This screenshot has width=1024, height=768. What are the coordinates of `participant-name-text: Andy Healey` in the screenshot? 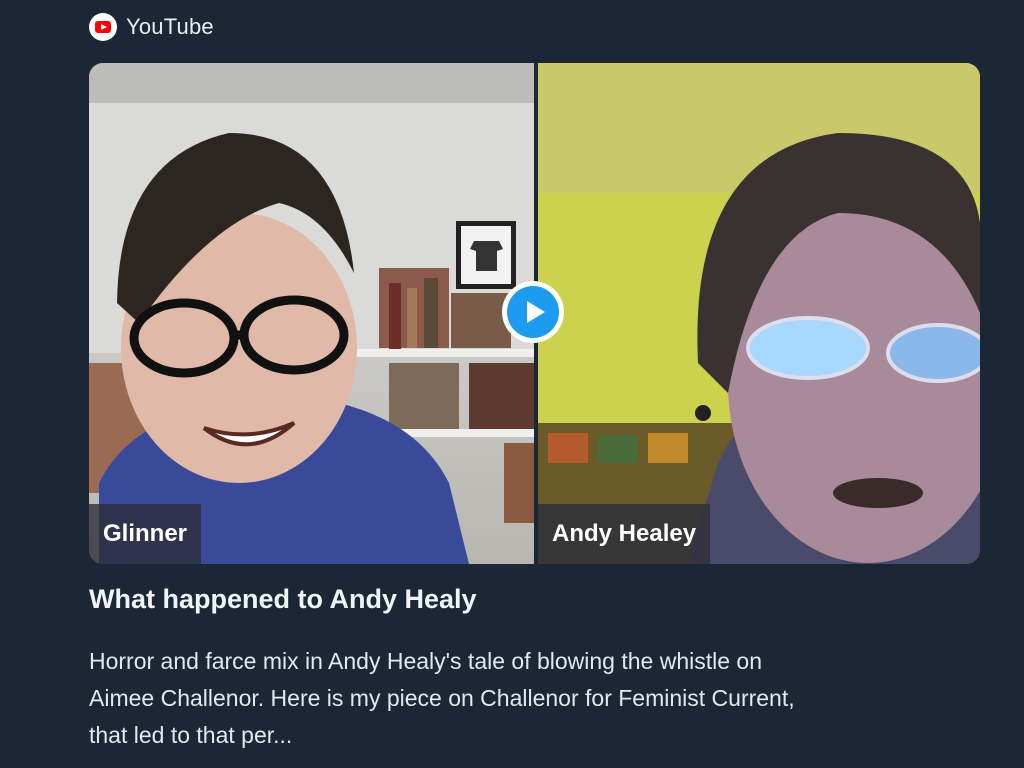 It's located at (624, 533).